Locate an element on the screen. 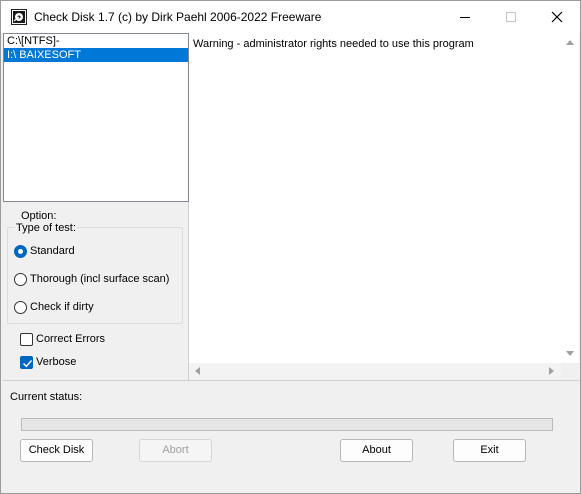  minimize-icon is located at coordinates (465, 17).